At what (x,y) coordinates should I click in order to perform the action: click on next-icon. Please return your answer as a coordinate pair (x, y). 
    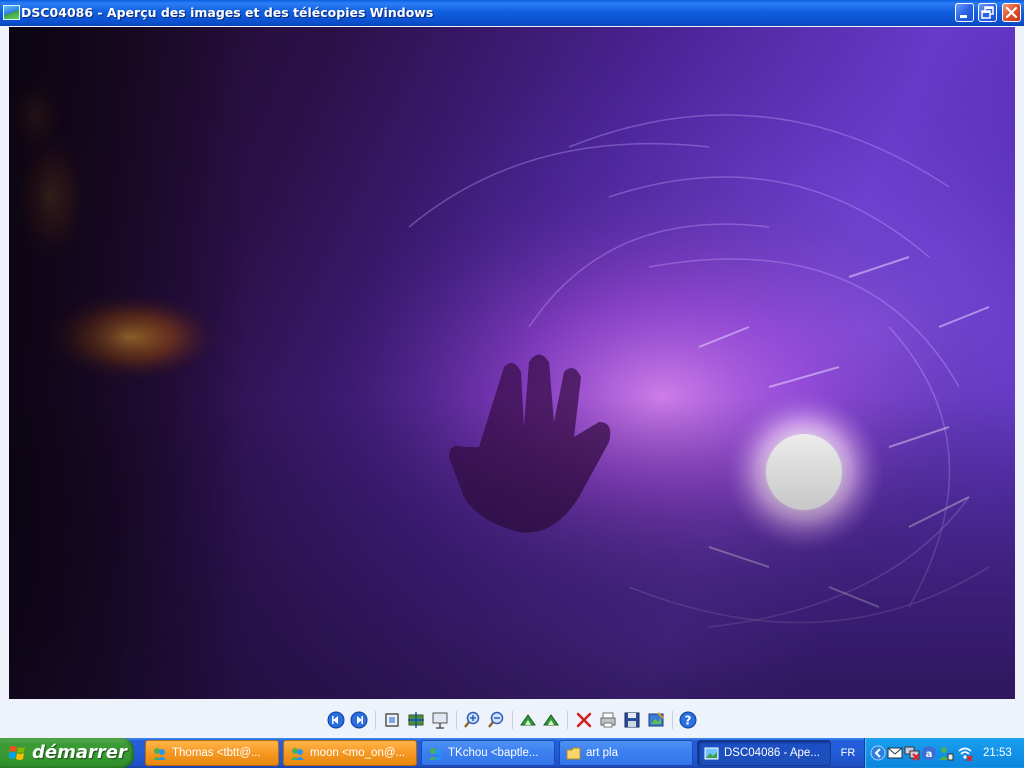
    Looking at the image, I should click on (359, 720).